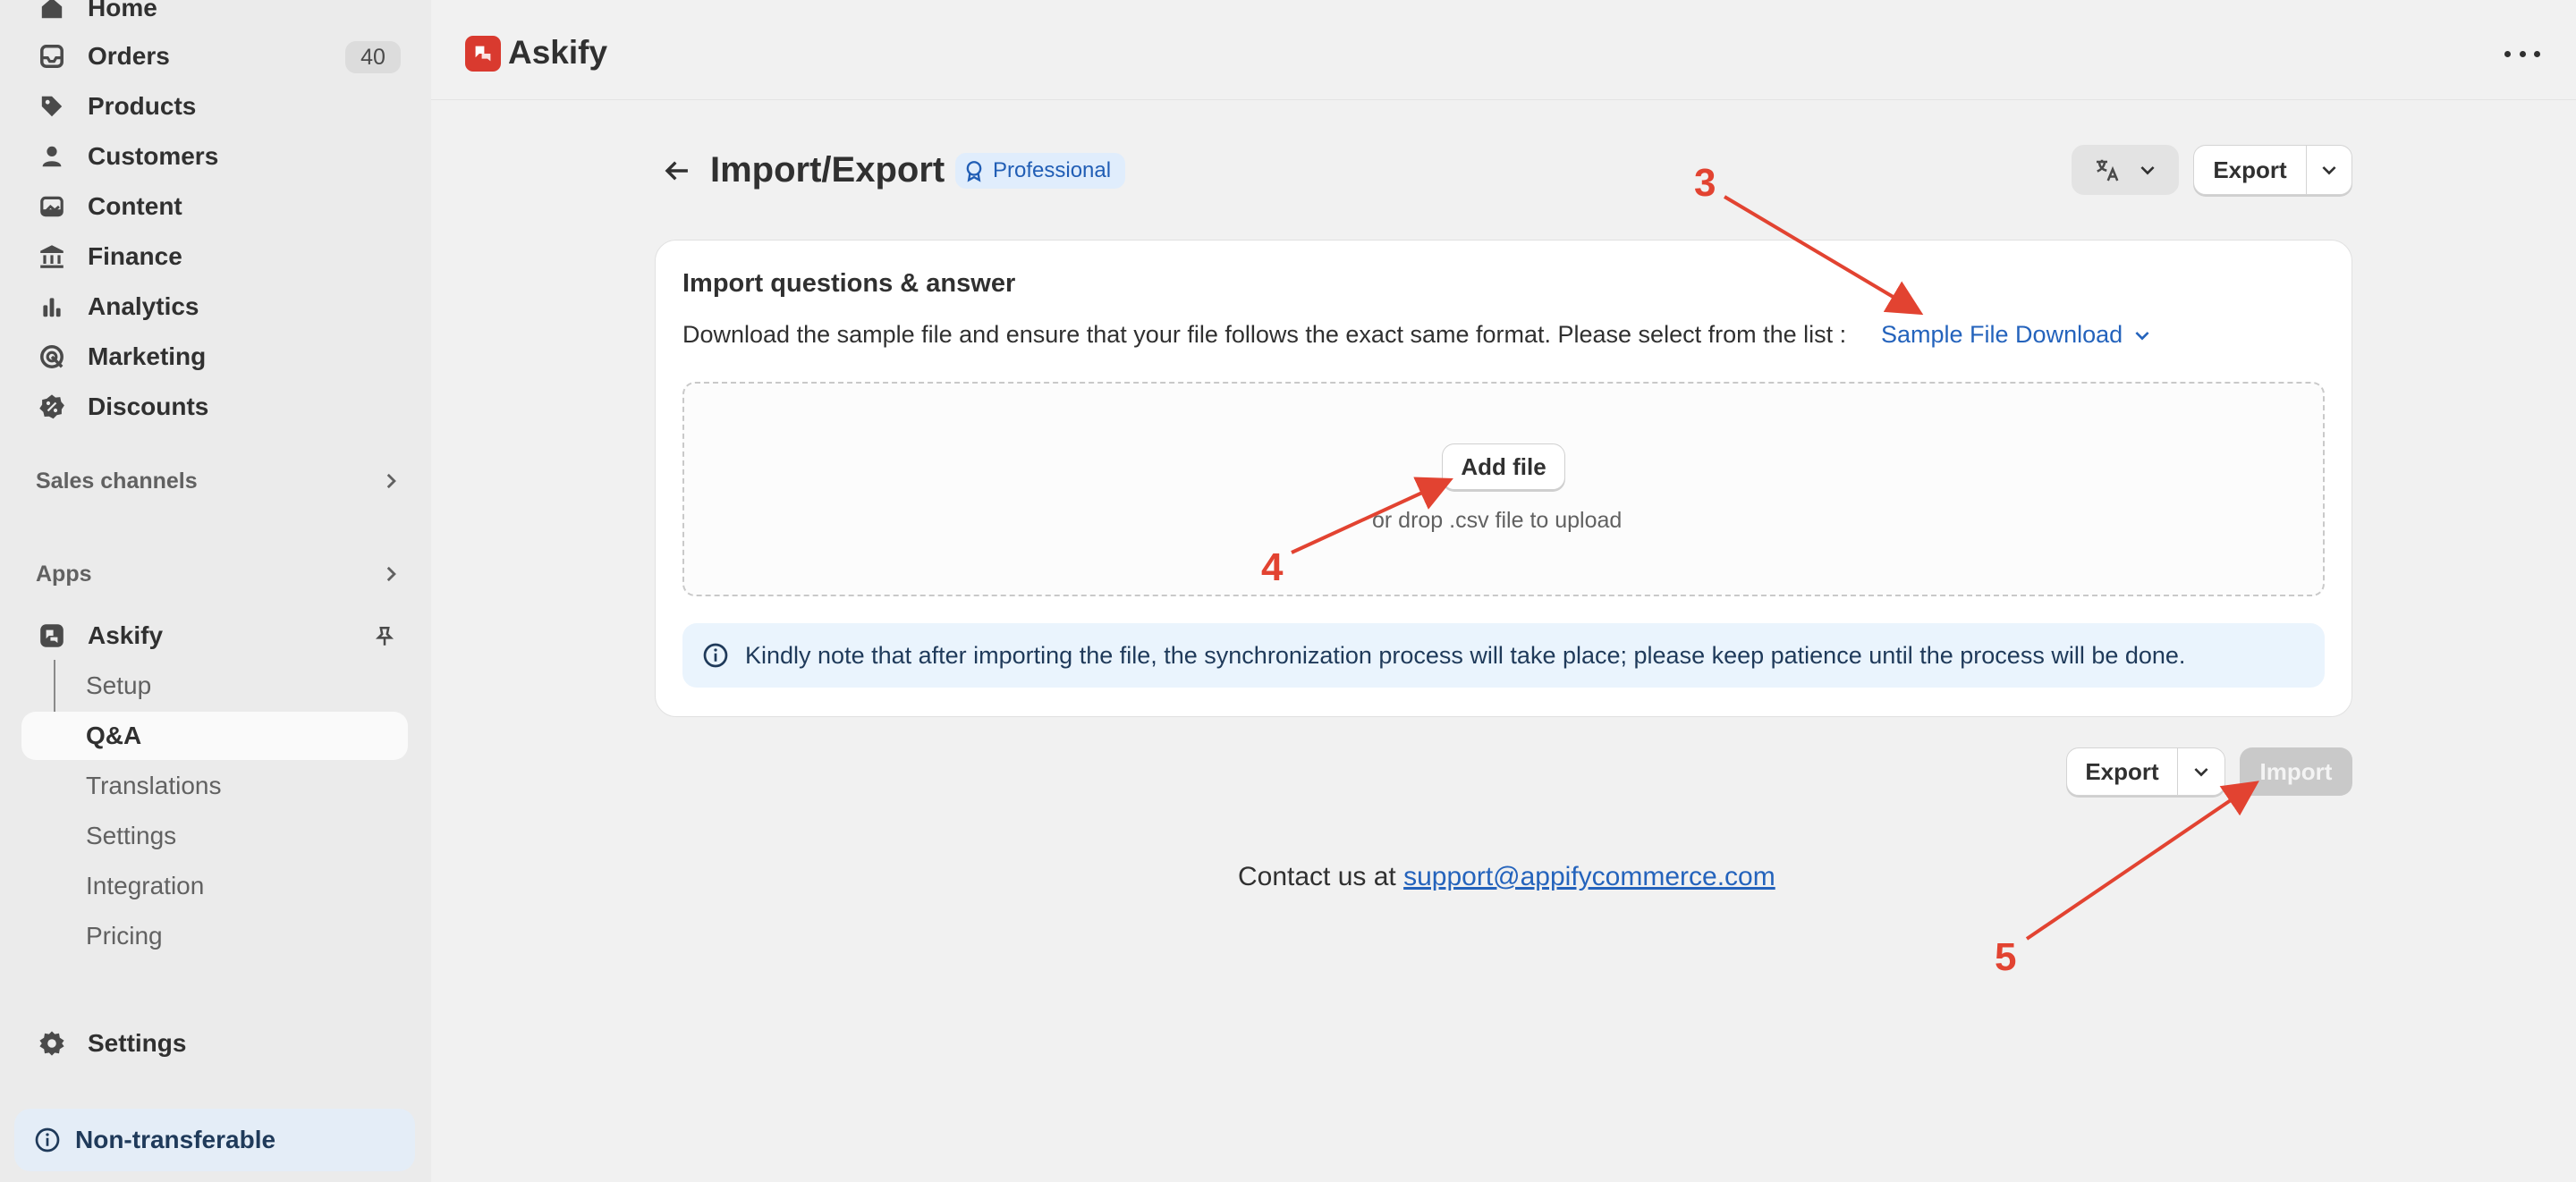 This screenshot has height=1182, width=2576. I want to click on sidebar-sub-label: Setup, so click(119, 685).